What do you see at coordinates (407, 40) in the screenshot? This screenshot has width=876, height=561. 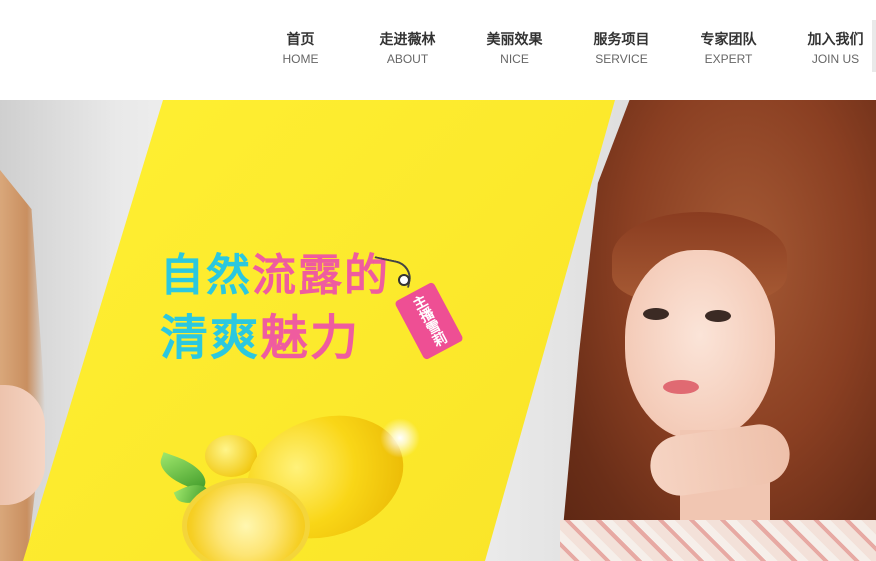 I see `nav-label-cn: 走进薇林` at bounding box center [407, 40].